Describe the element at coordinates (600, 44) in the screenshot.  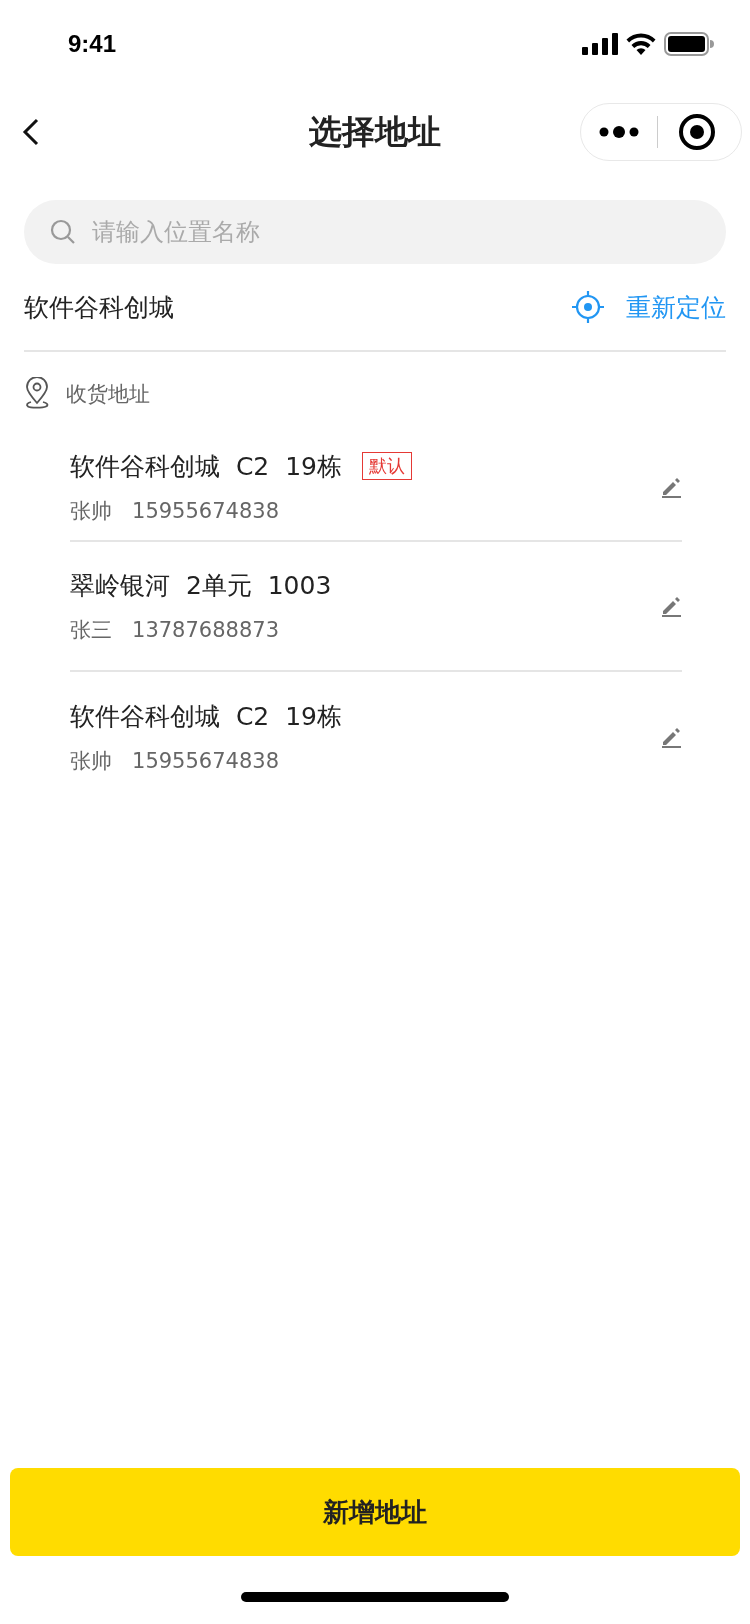
I see `signal-icon` at that location.